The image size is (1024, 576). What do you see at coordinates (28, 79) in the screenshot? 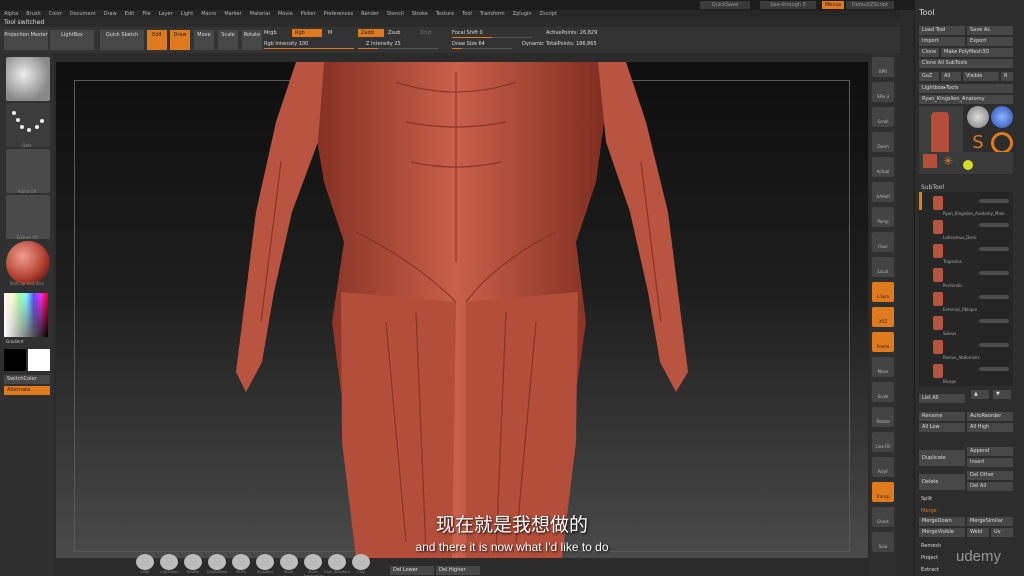
I see `brush-icon` at bounding box center [28, 79].